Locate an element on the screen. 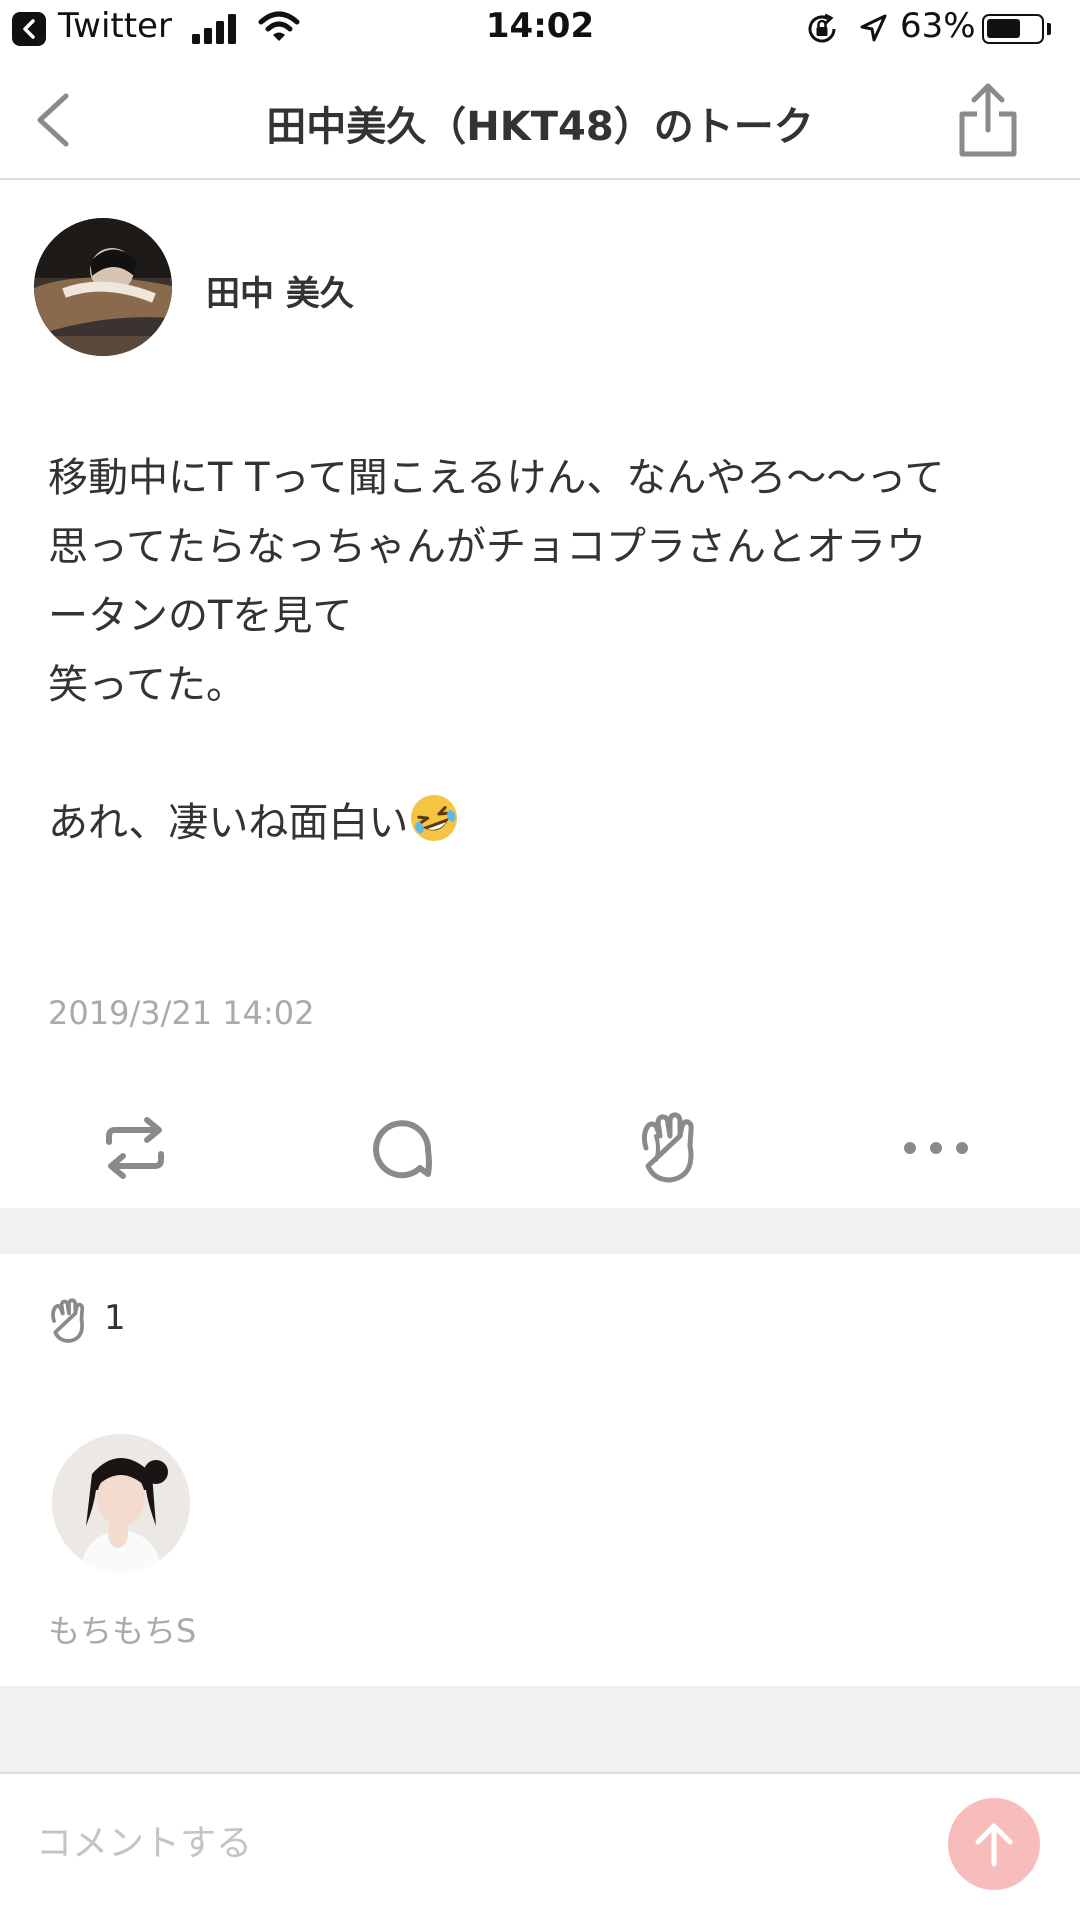  reactor-photo is located at coordinates (121, 1503).